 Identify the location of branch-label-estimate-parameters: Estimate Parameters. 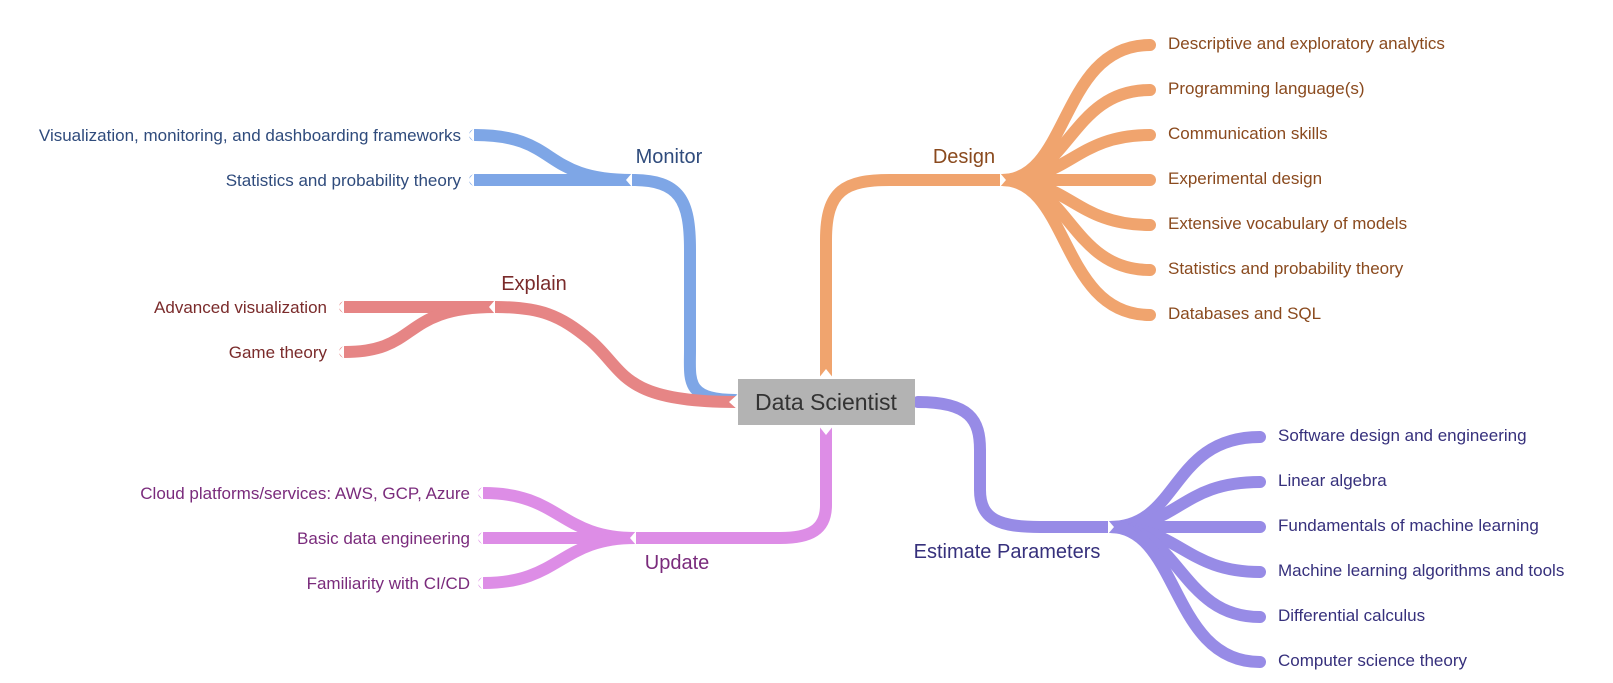
(1007, 552).